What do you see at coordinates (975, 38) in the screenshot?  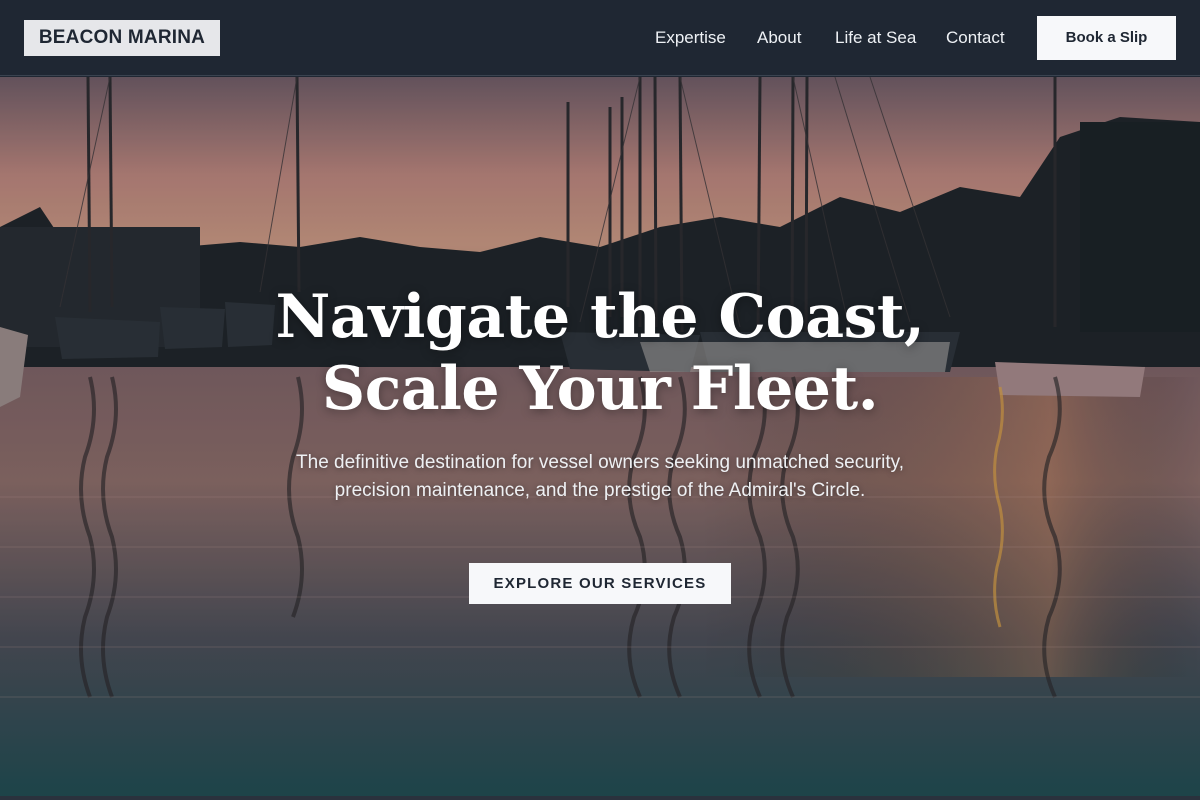 I see `nav-link-contact: Contact` at bounding box center [975, 38].